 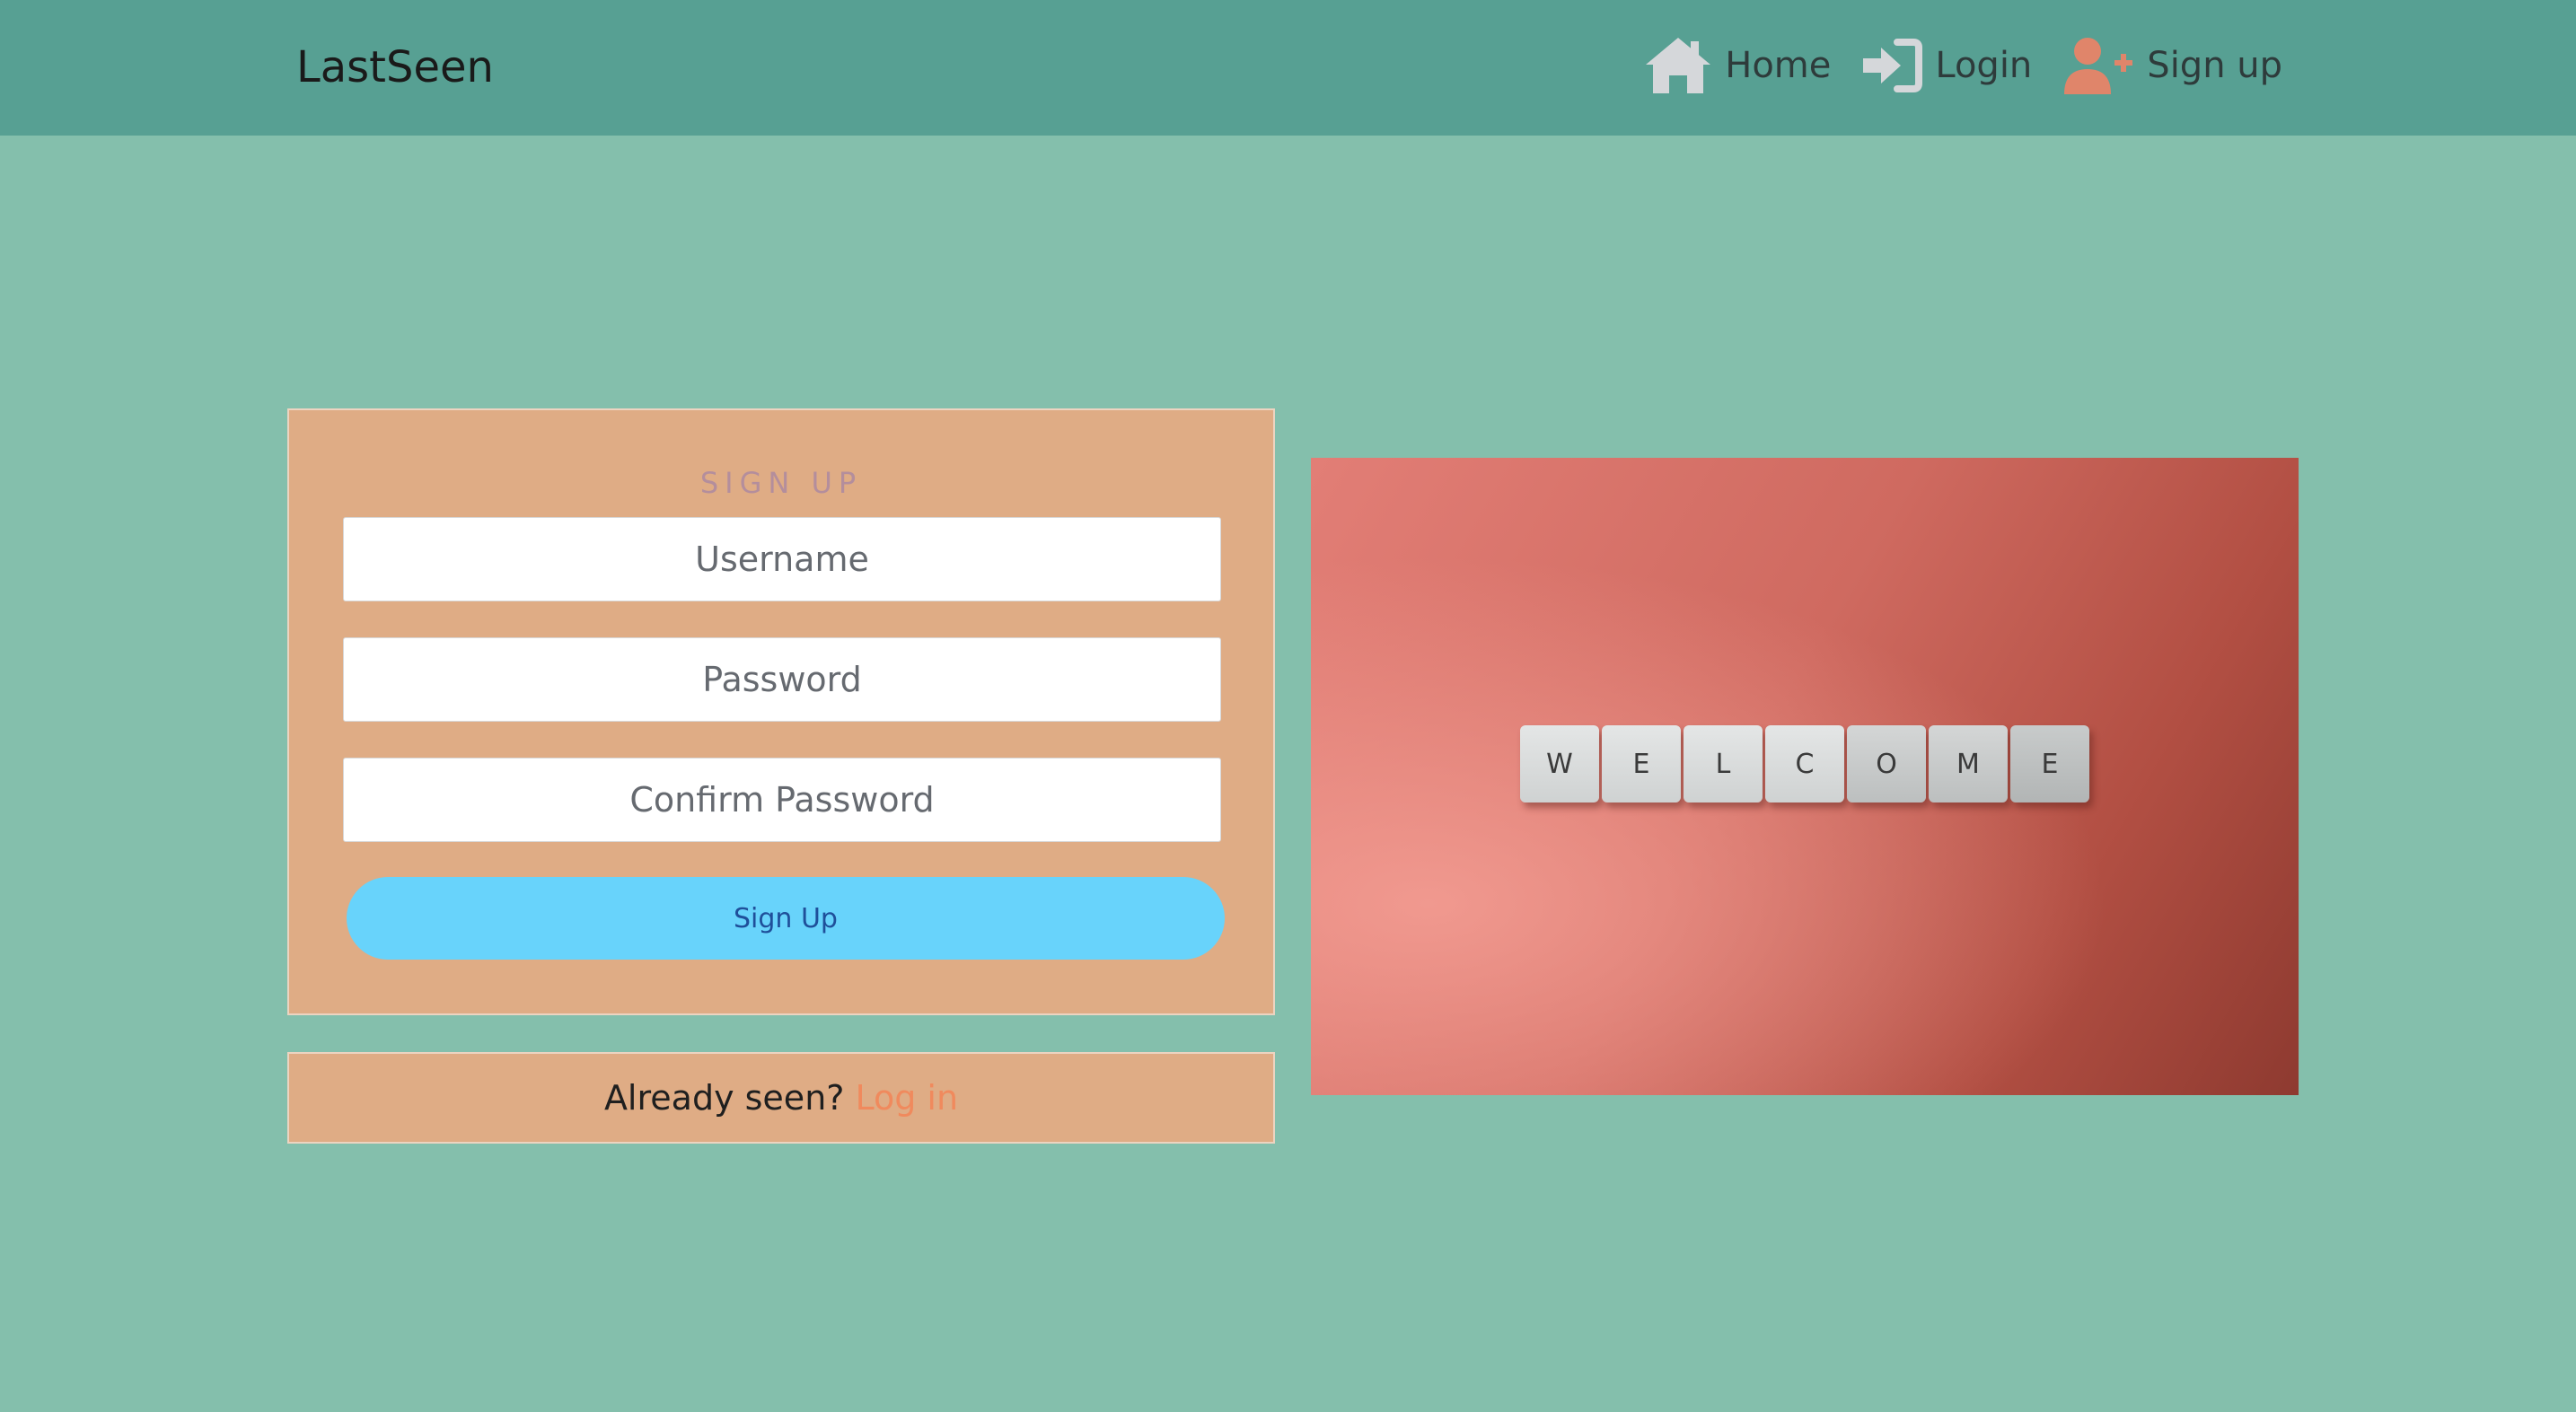 I want to click on letter-tile: O, so click(x=1886, y=763).